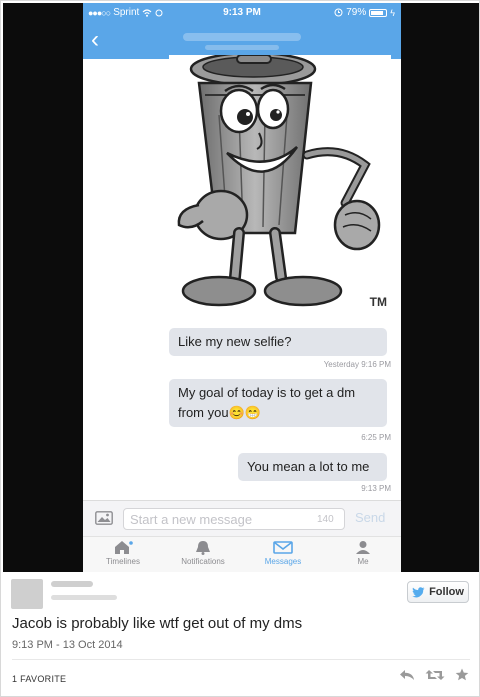  I want to click on tab-label: Timelines, so click(123, 561).